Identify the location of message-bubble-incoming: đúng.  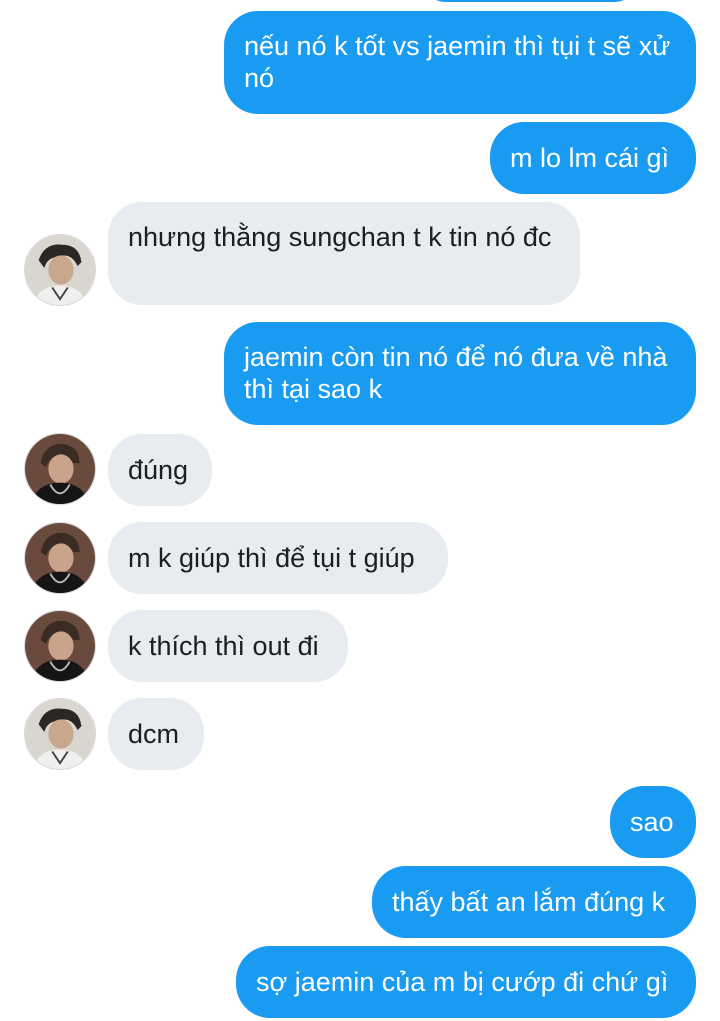
(160, 470).